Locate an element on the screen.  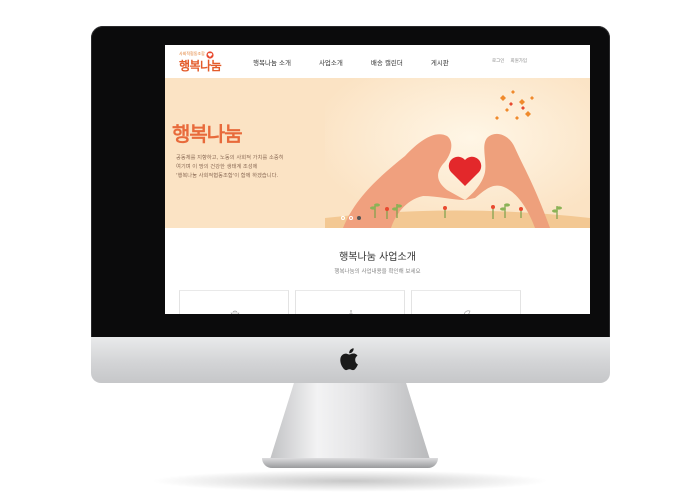
main-nav: 행복나눔 소개 사업소개 배송 캘린더 게시판 is located at coordinates (365, 62).